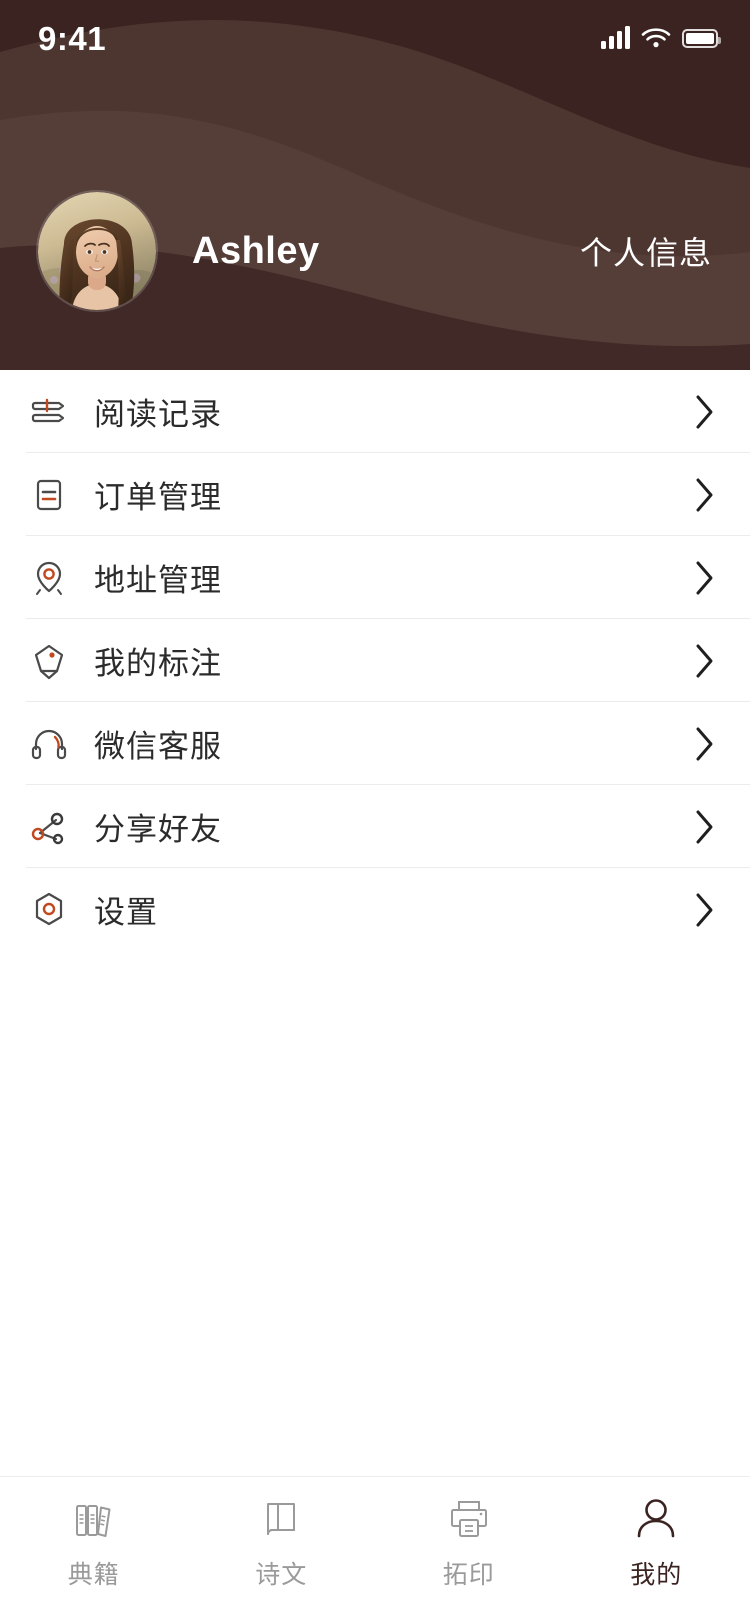 Image resolution: width=750 pixels, height=1624 pixels. I want to click on status-bar-indicators, so click(661, 37).